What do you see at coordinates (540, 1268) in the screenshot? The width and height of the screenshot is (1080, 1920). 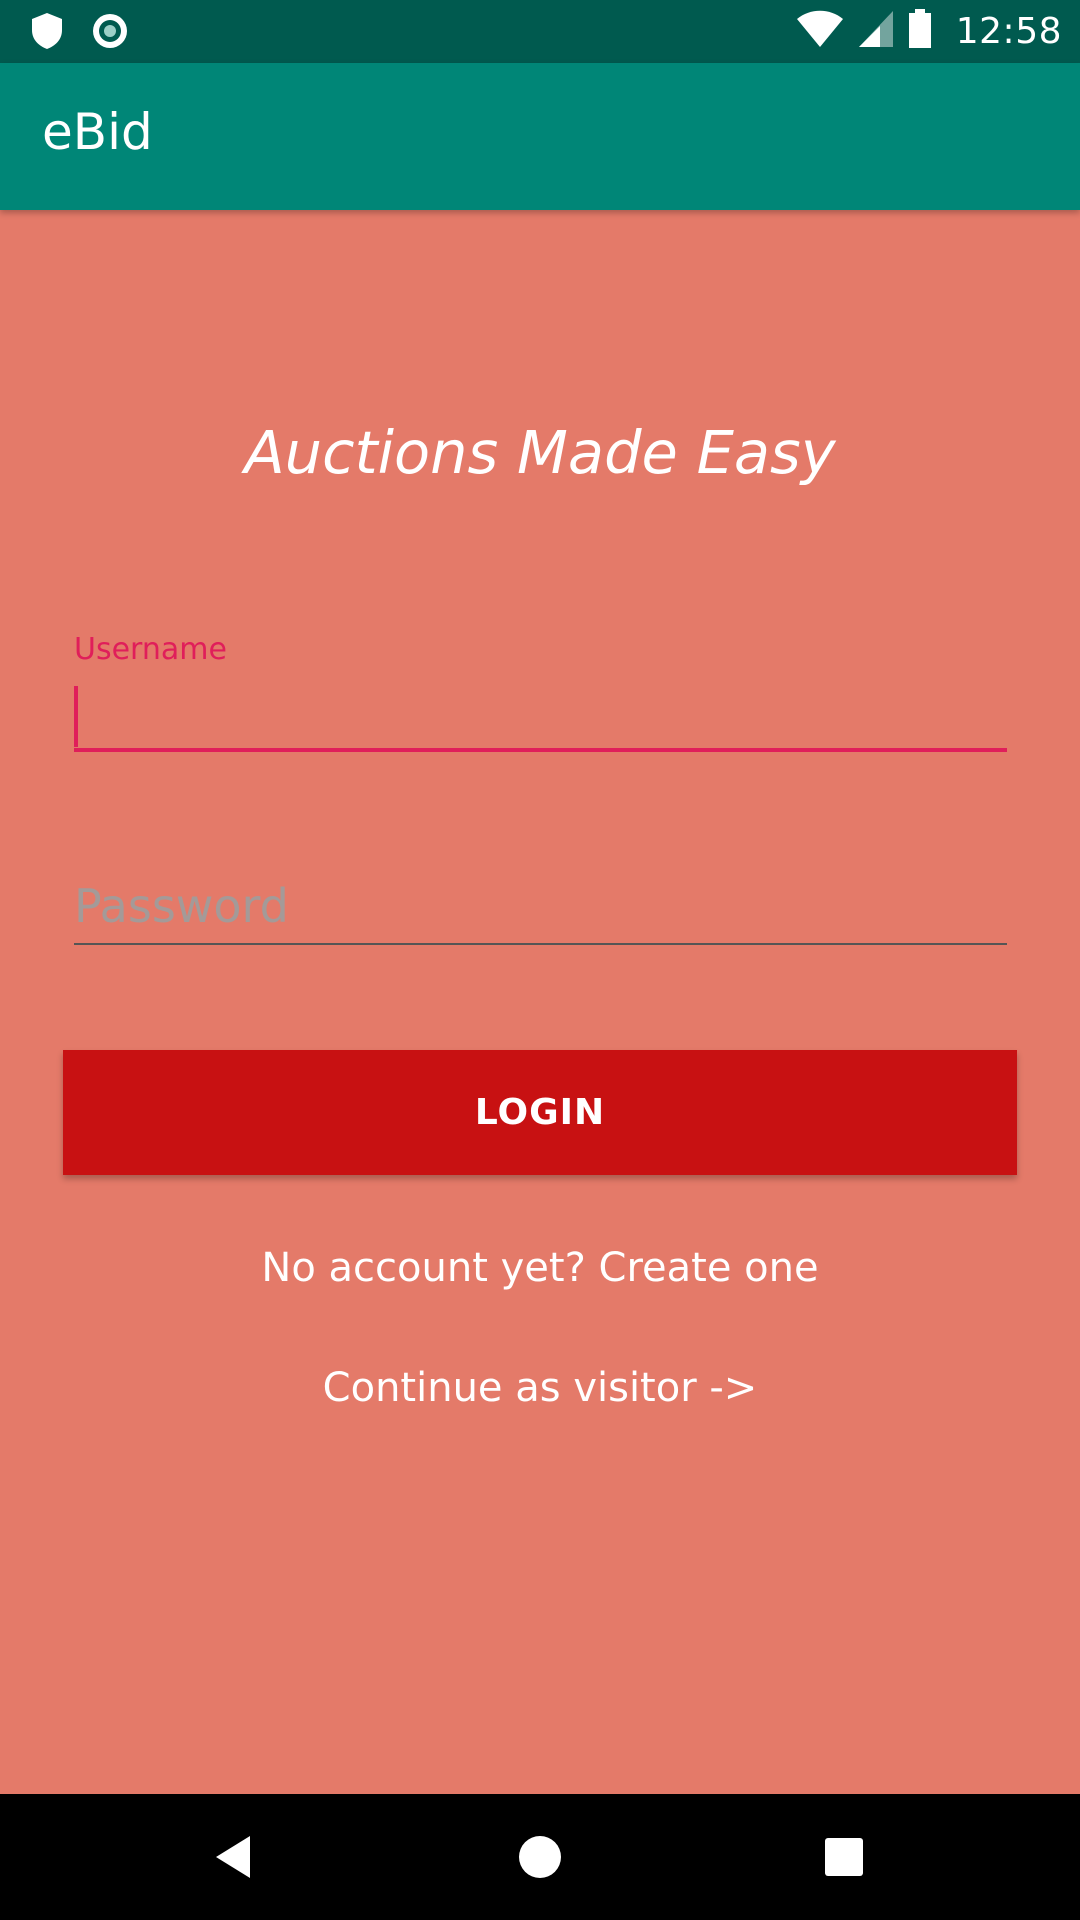 I see `create-account-link: No account yet? Create one` at bounding box center [540, 1268].